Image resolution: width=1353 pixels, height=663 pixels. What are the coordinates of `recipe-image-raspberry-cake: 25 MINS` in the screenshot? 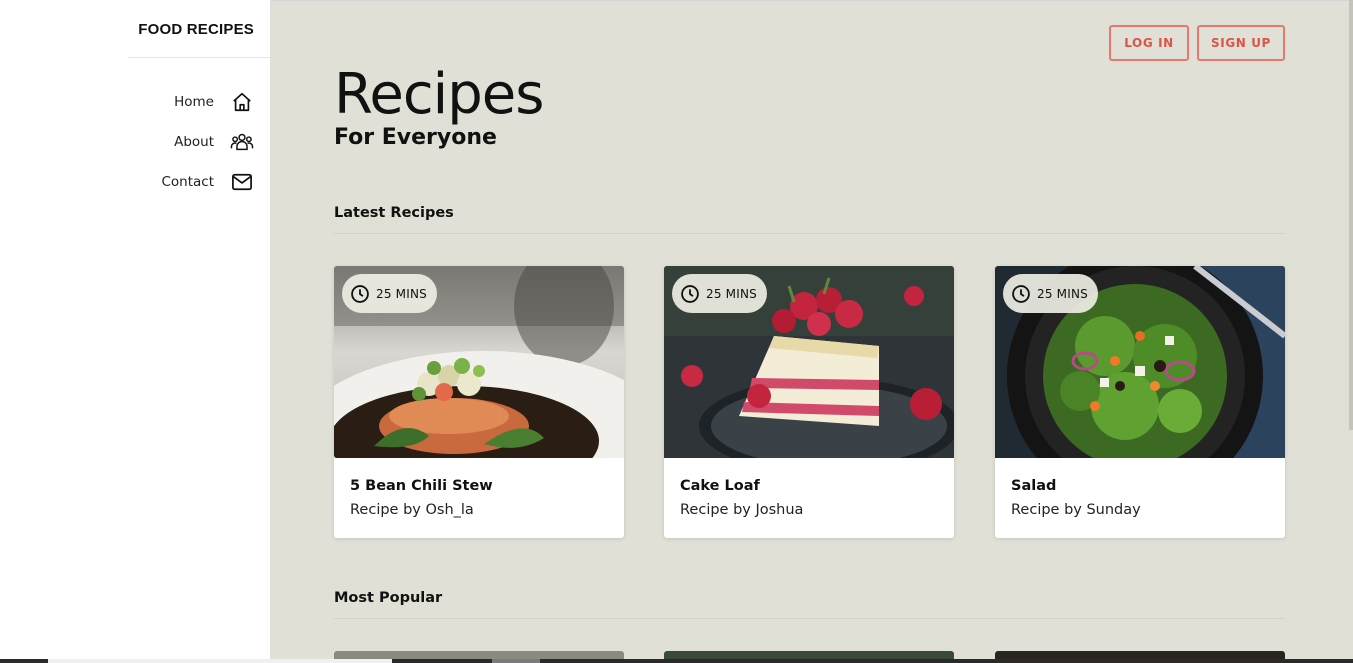 It's located at (809, 362).